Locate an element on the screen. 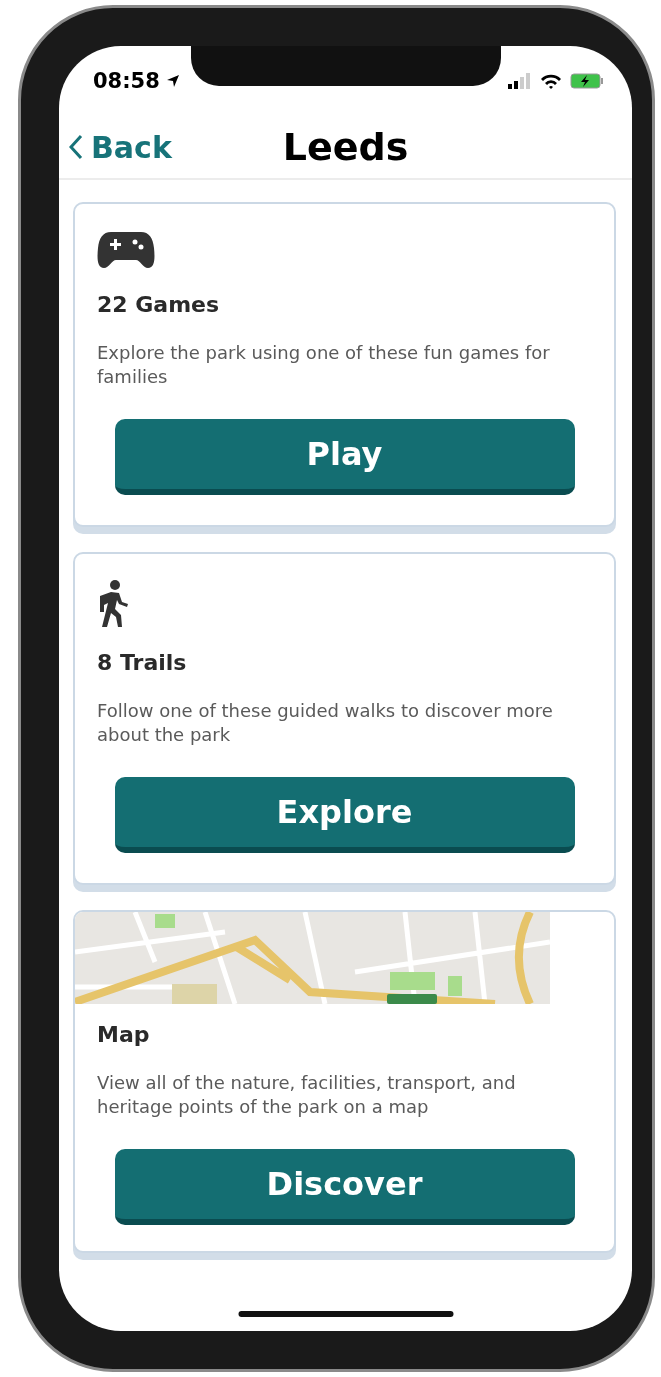 The height and width of the screenshot is (1377, 661). card-title: Map is located at coordinates (124, 1034).